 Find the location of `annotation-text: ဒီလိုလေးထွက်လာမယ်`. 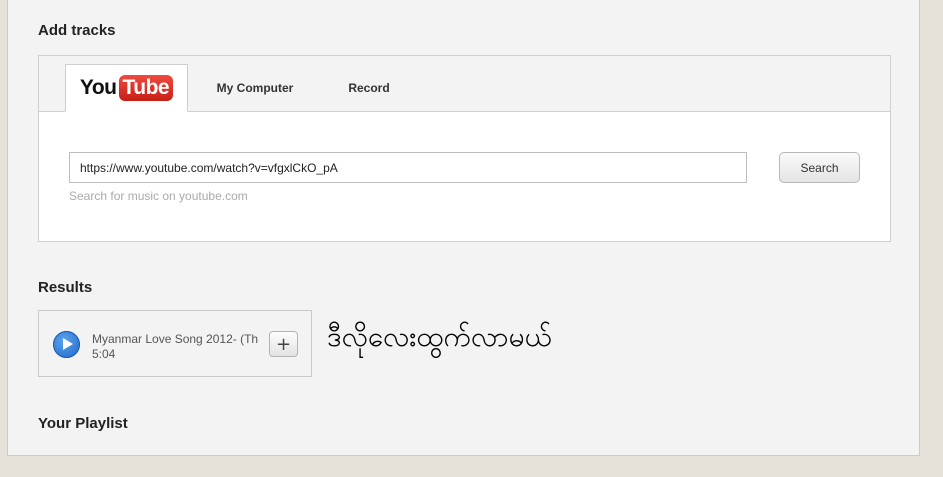

annotation-text: ဒီလိုလေးထွက်လာမယ် is located at coordinates (439, 336).